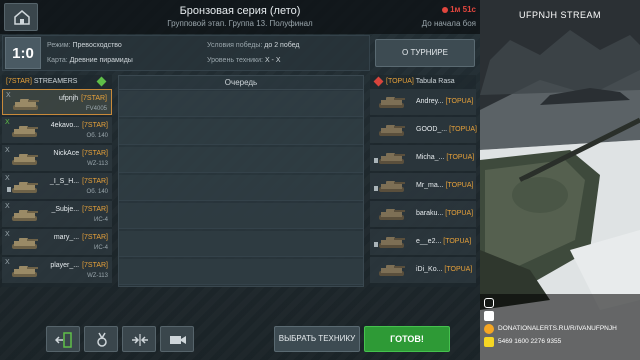 Image resolution: width=640 pixels, height=360 pixels. Describe the element at coordinates (463, 9) in the screenshot. I see `timer-value: 1м 51с` at that location.